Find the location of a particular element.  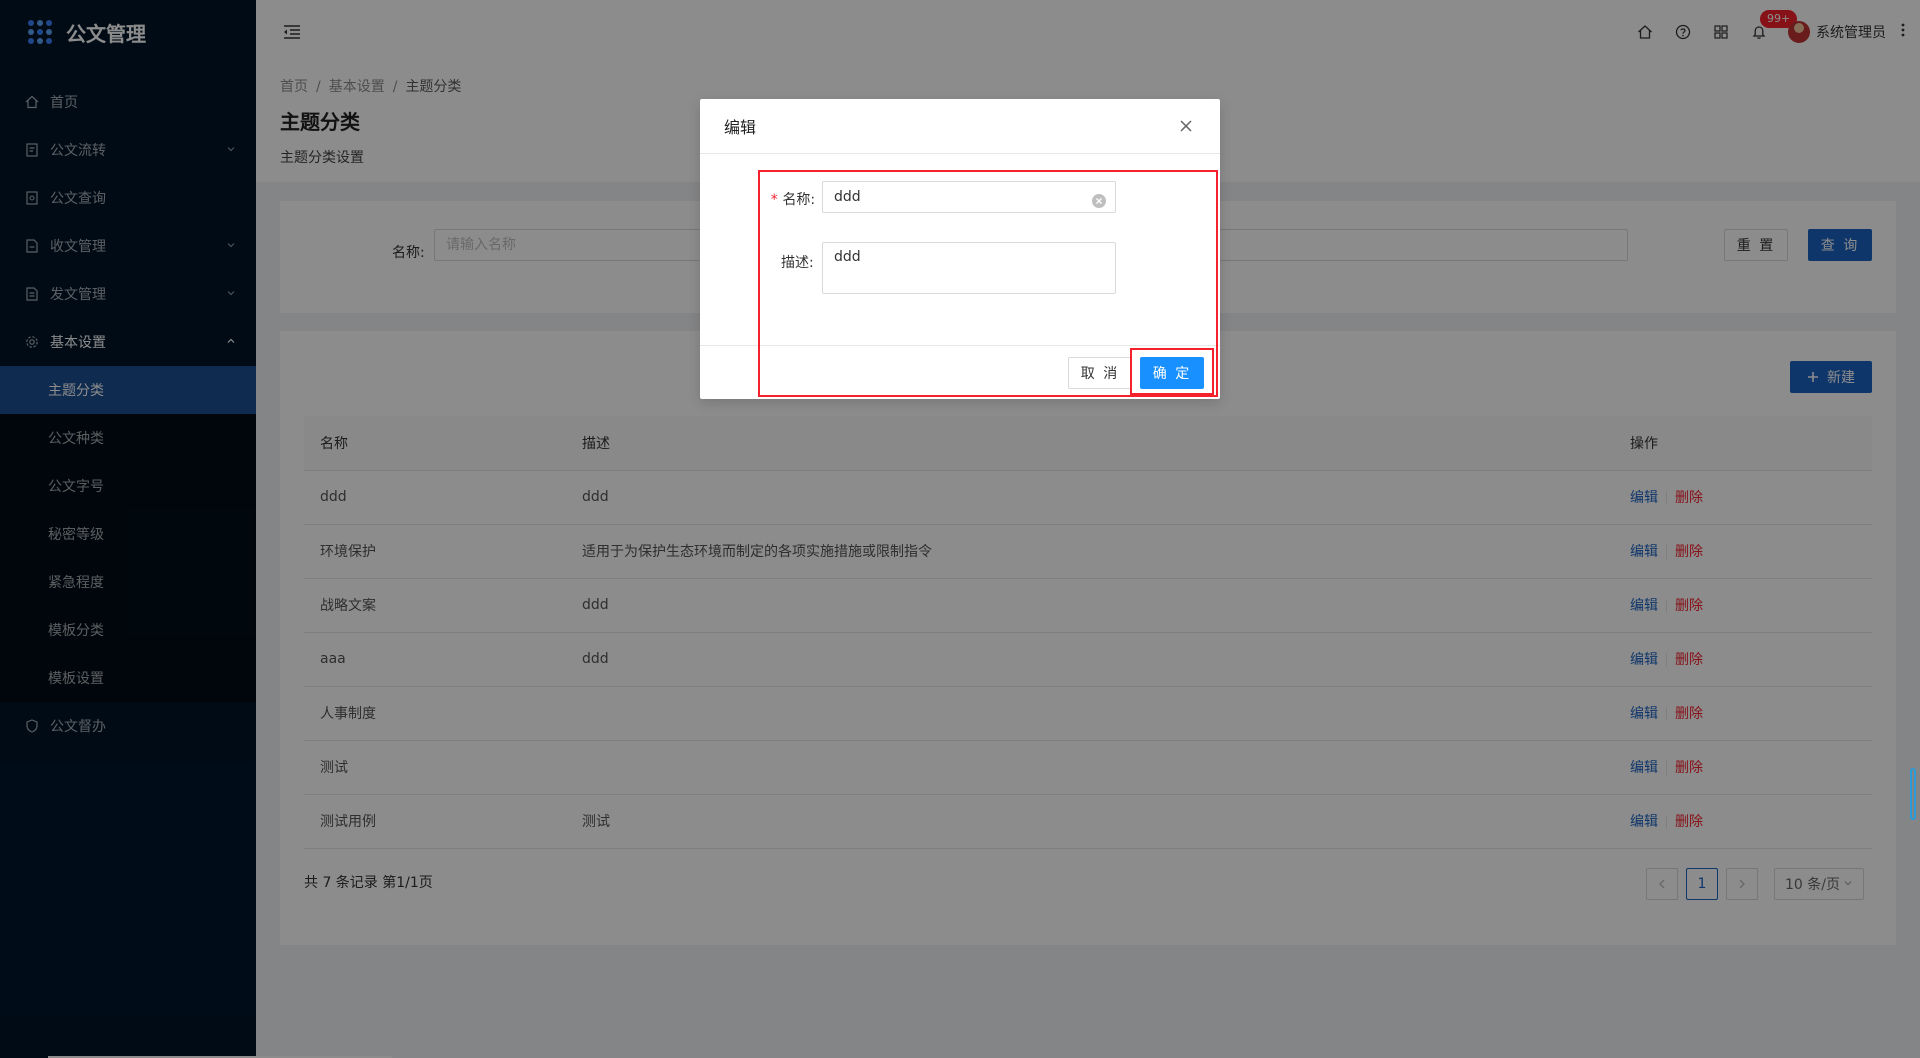

close-icon is located at coordinates (1186, 126).